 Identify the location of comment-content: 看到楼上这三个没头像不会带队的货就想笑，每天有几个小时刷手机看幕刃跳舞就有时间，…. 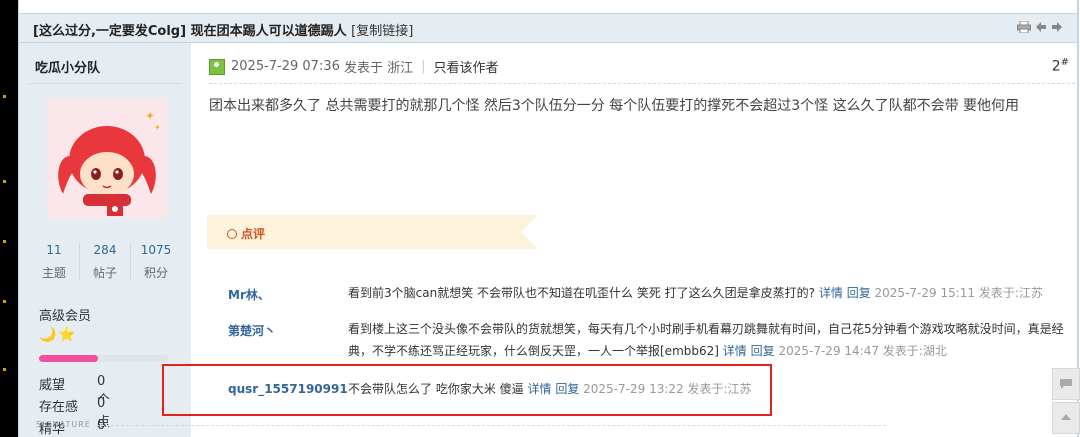
(706, 340).